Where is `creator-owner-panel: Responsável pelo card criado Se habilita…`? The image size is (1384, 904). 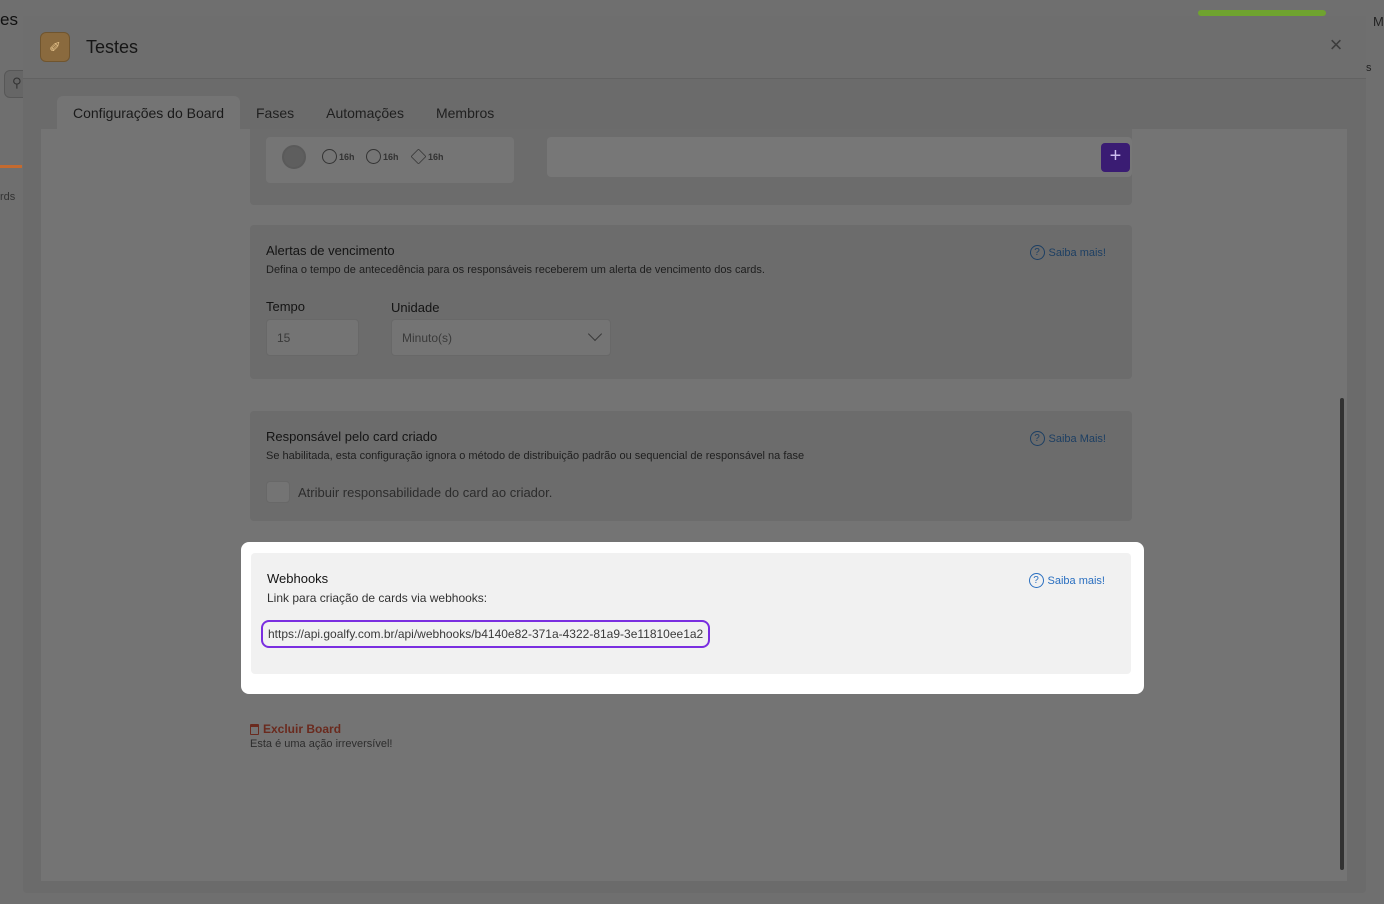 creator-owner-panel: Responsável pelo card criado Se habilita… is located at coordinates (691, 466).